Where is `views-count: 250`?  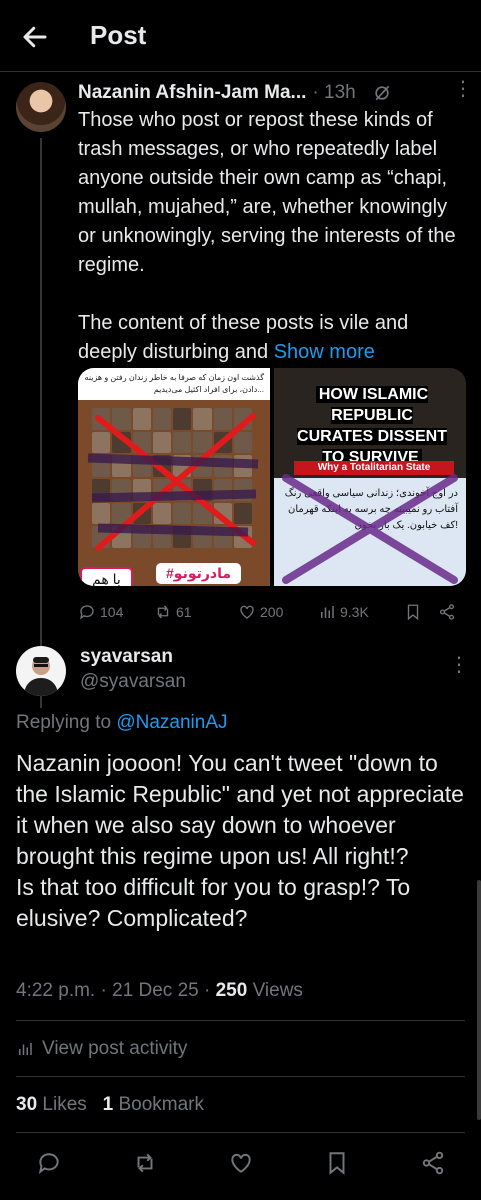 views-count: 250 is located at coordinates (231, 990).